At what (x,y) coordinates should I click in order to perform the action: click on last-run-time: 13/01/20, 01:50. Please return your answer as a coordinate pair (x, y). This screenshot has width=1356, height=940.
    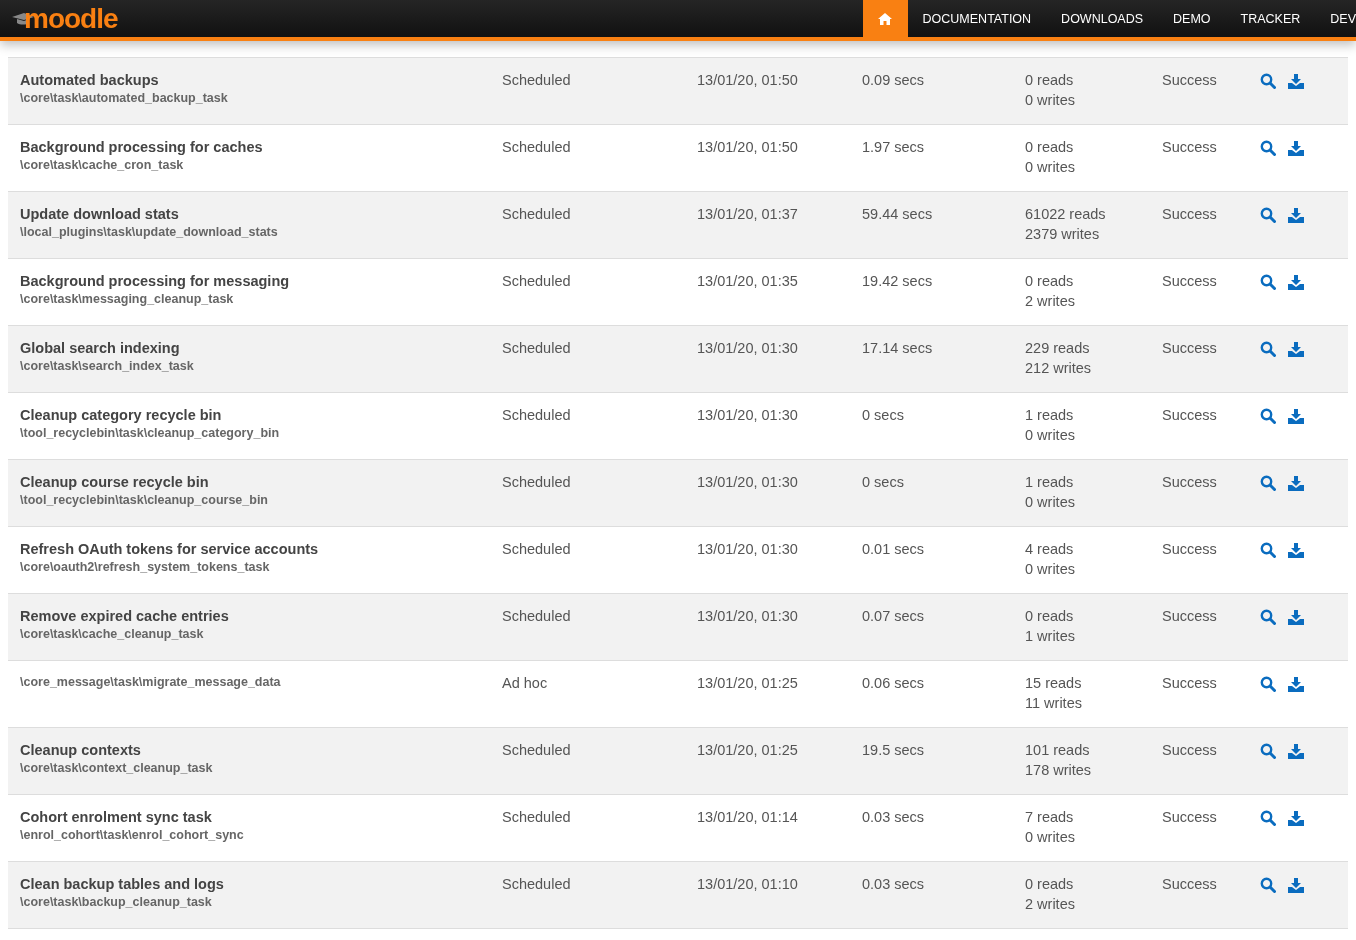
    Looking at the image, I should click on (748, 147).